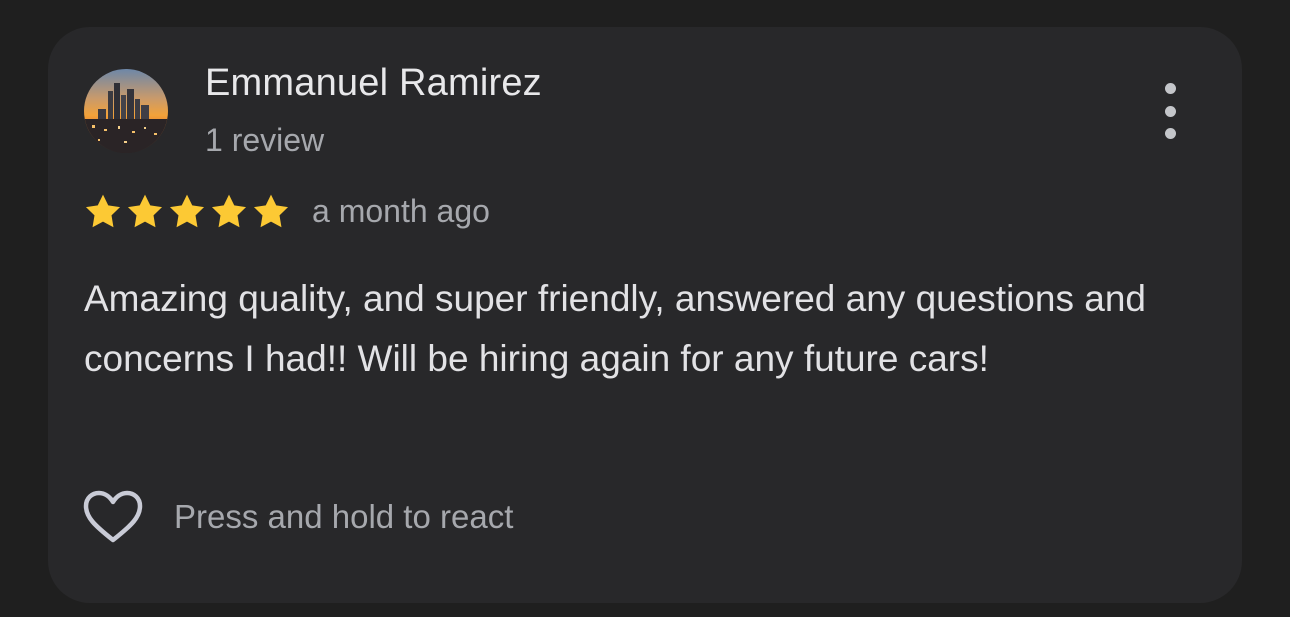  What do you see at coordinates (113, 517) in the screenshot?
I see `heart-outline-icon` at bounding box center [113, 517].